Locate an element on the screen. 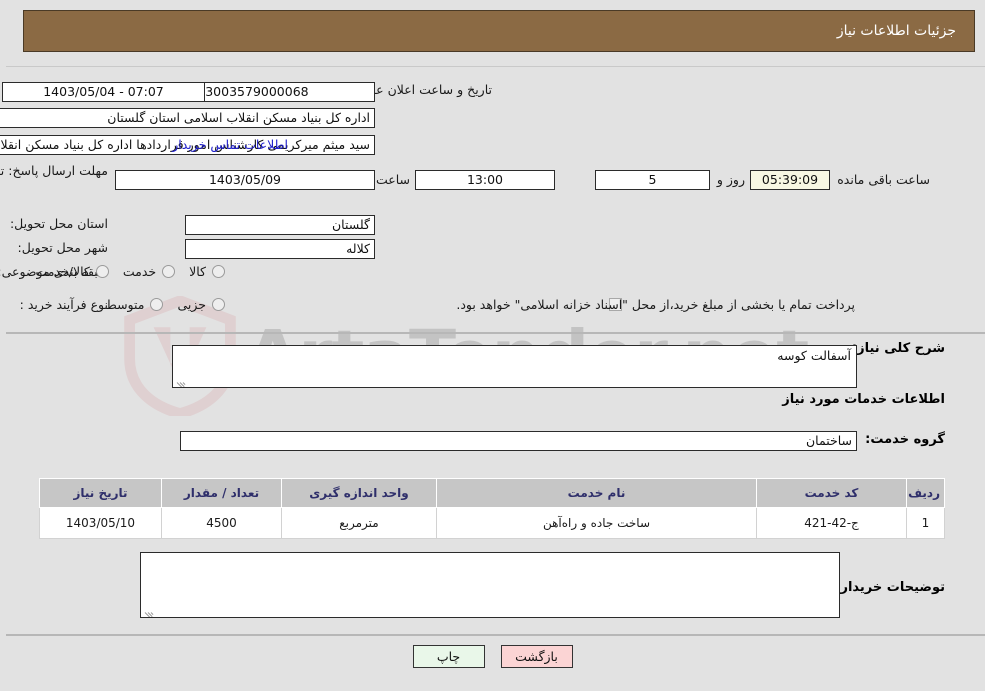 Image resolution: width=985 pixels, height=691 pixels. general-desc-textarea: آسفالت کوسه is located at coordinates (514, 366).